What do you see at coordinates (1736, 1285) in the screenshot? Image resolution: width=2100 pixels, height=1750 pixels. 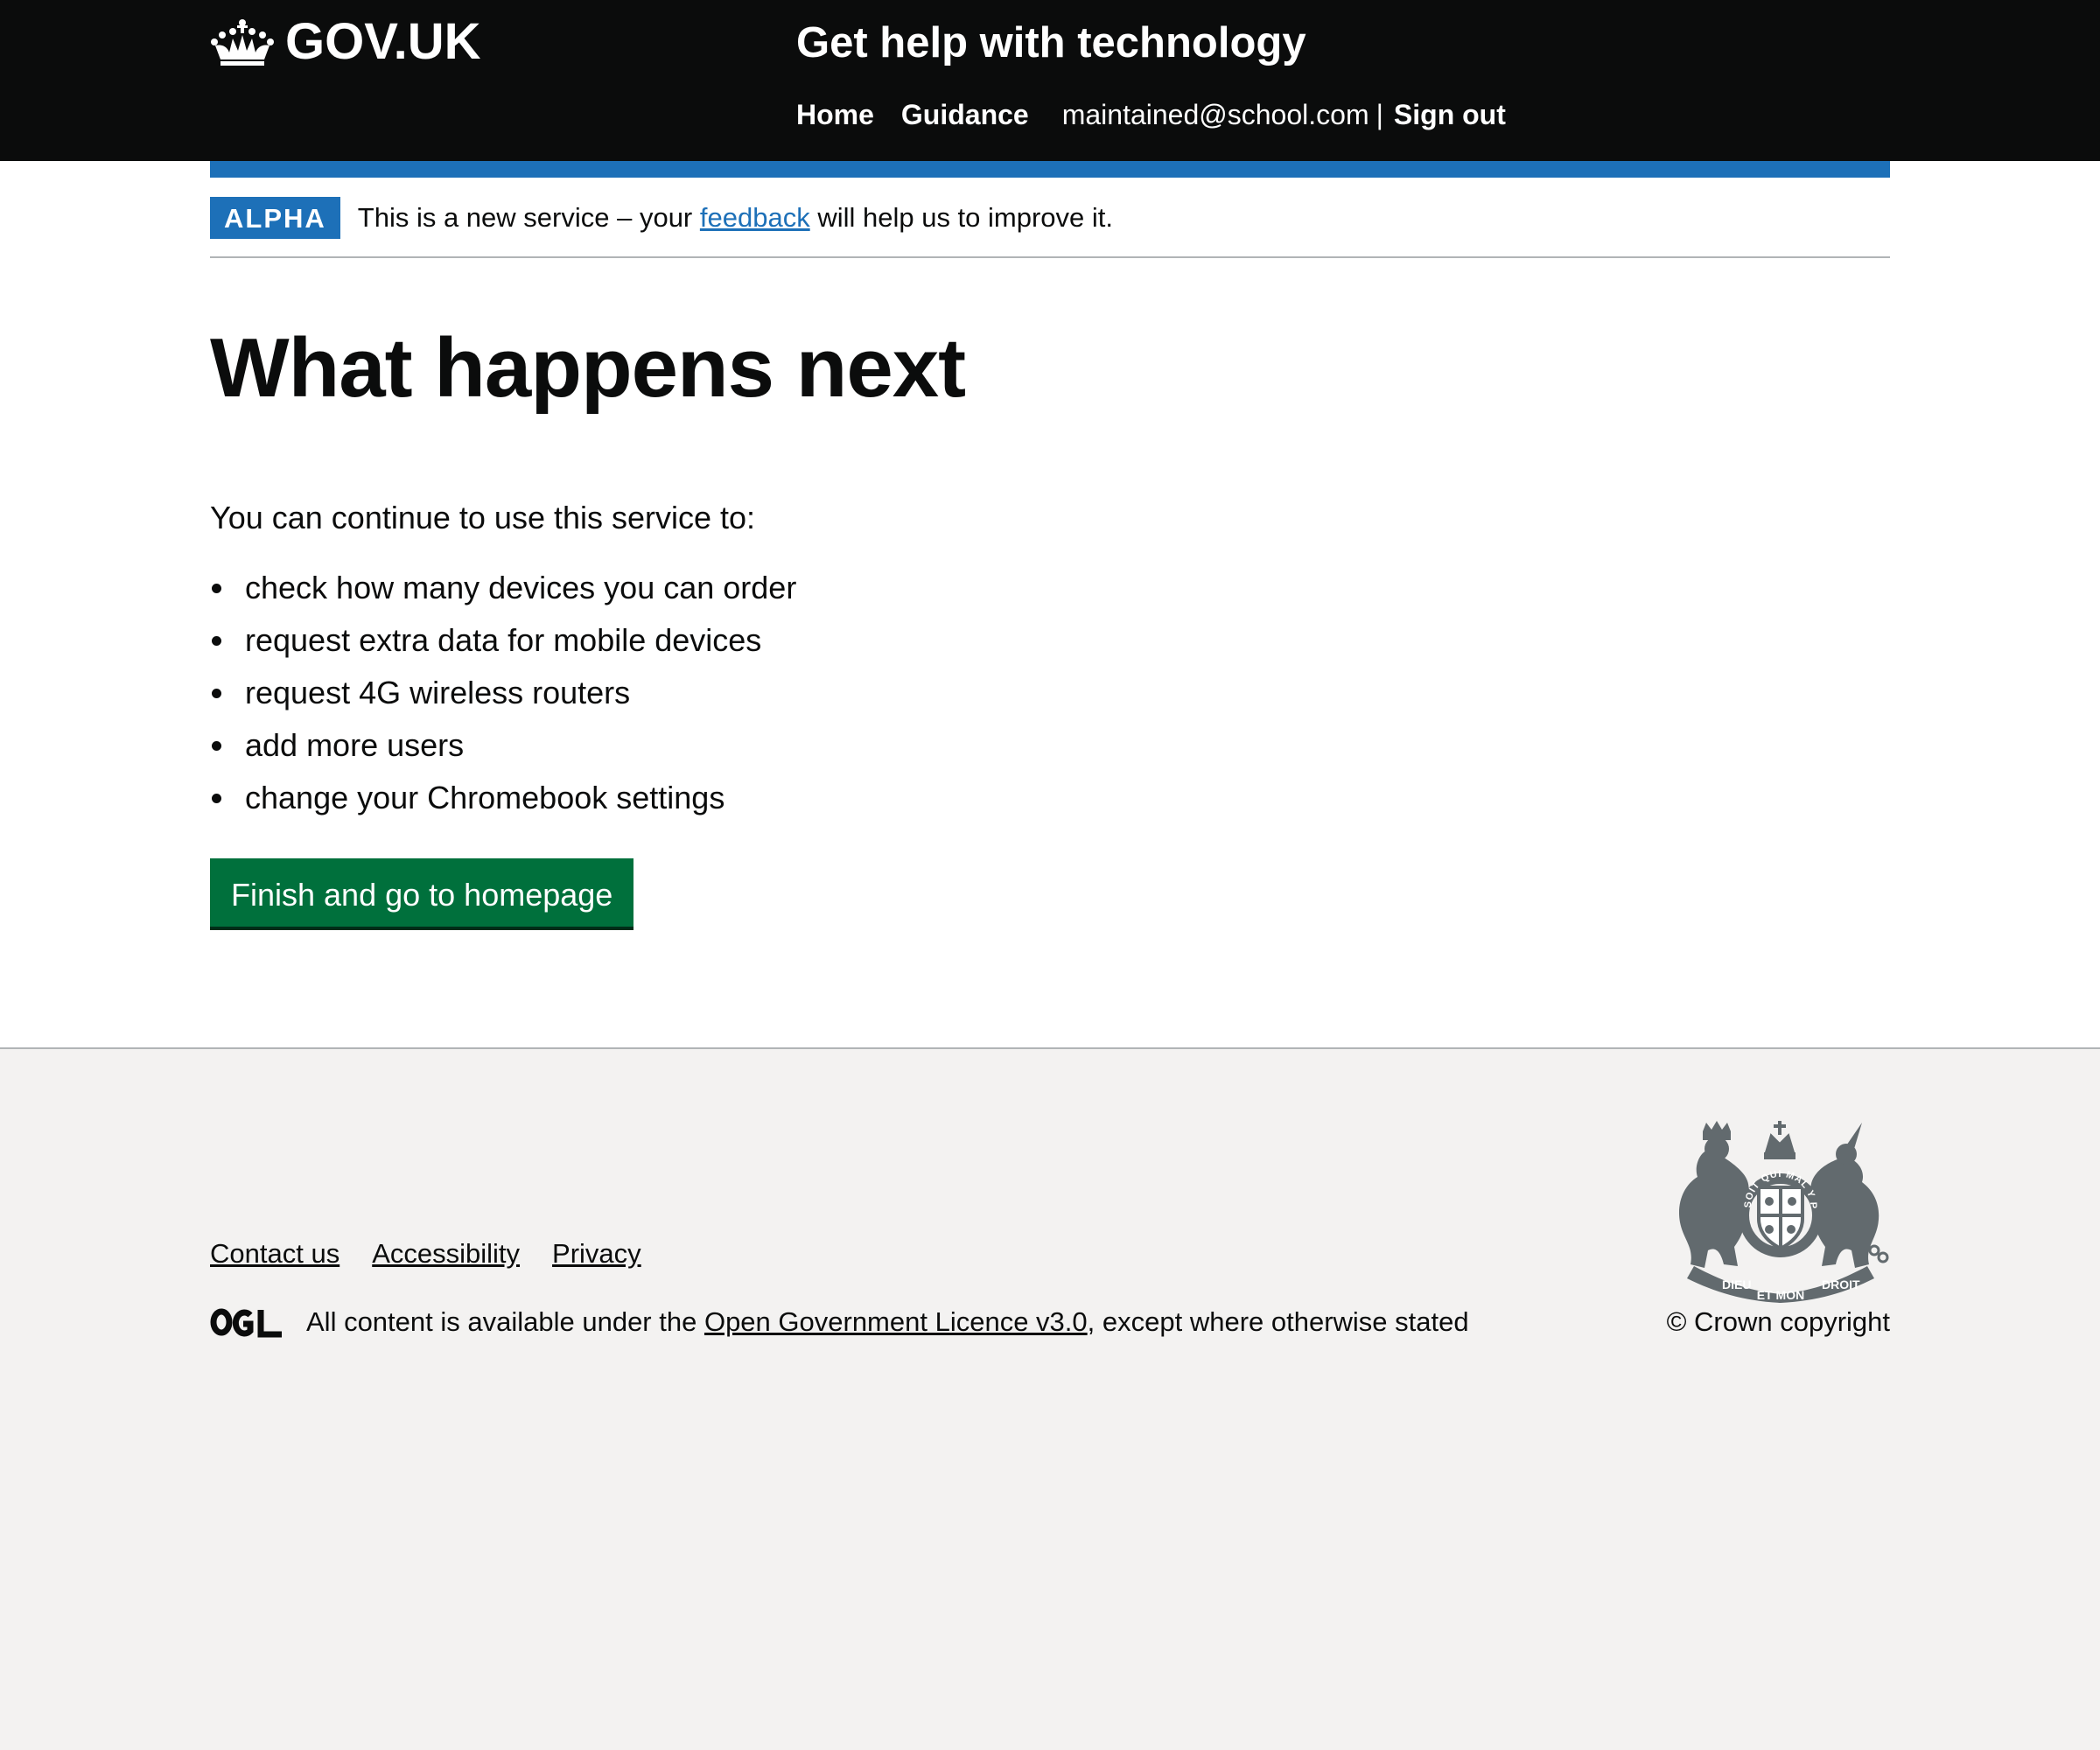 I see `crest-motto-left: DIEU` at bounding box center [1736, 1285].